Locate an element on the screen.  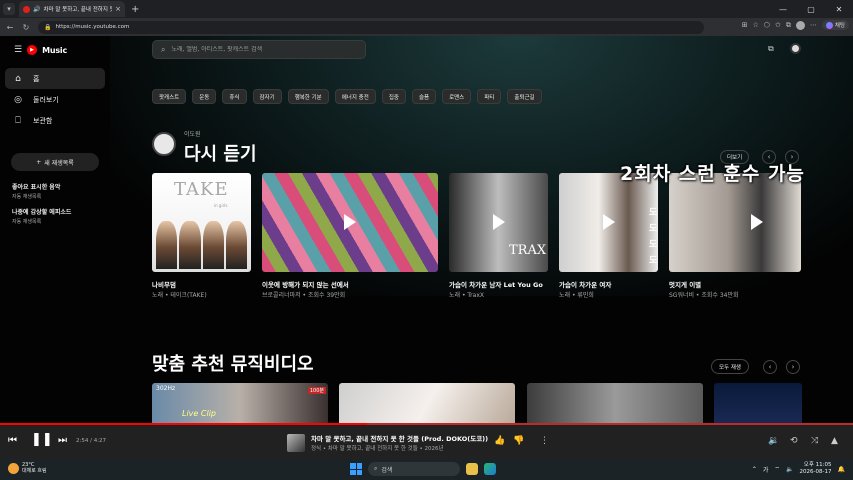
network-icon: ⌔ is located at coordinates (777, 469).